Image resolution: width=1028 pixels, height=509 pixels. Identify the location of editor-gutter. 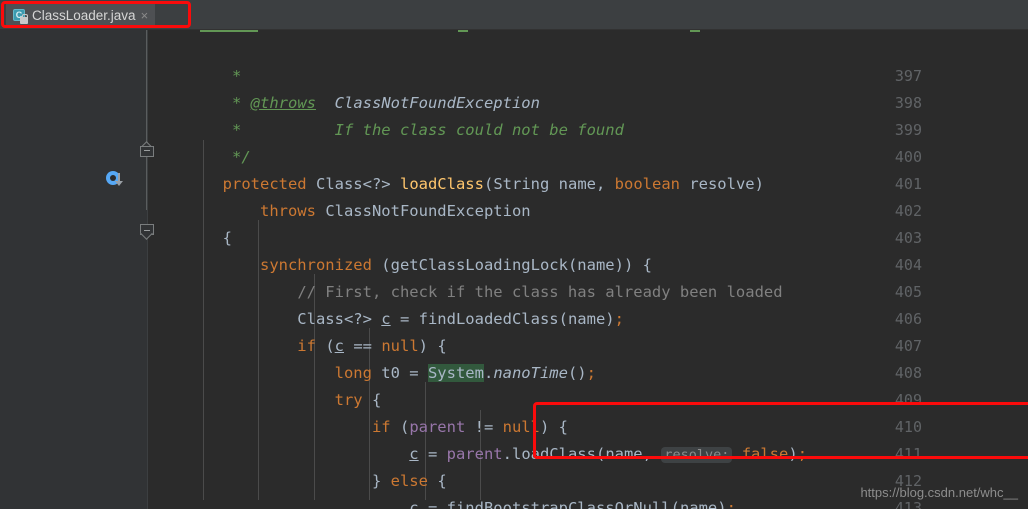
(74, 269).